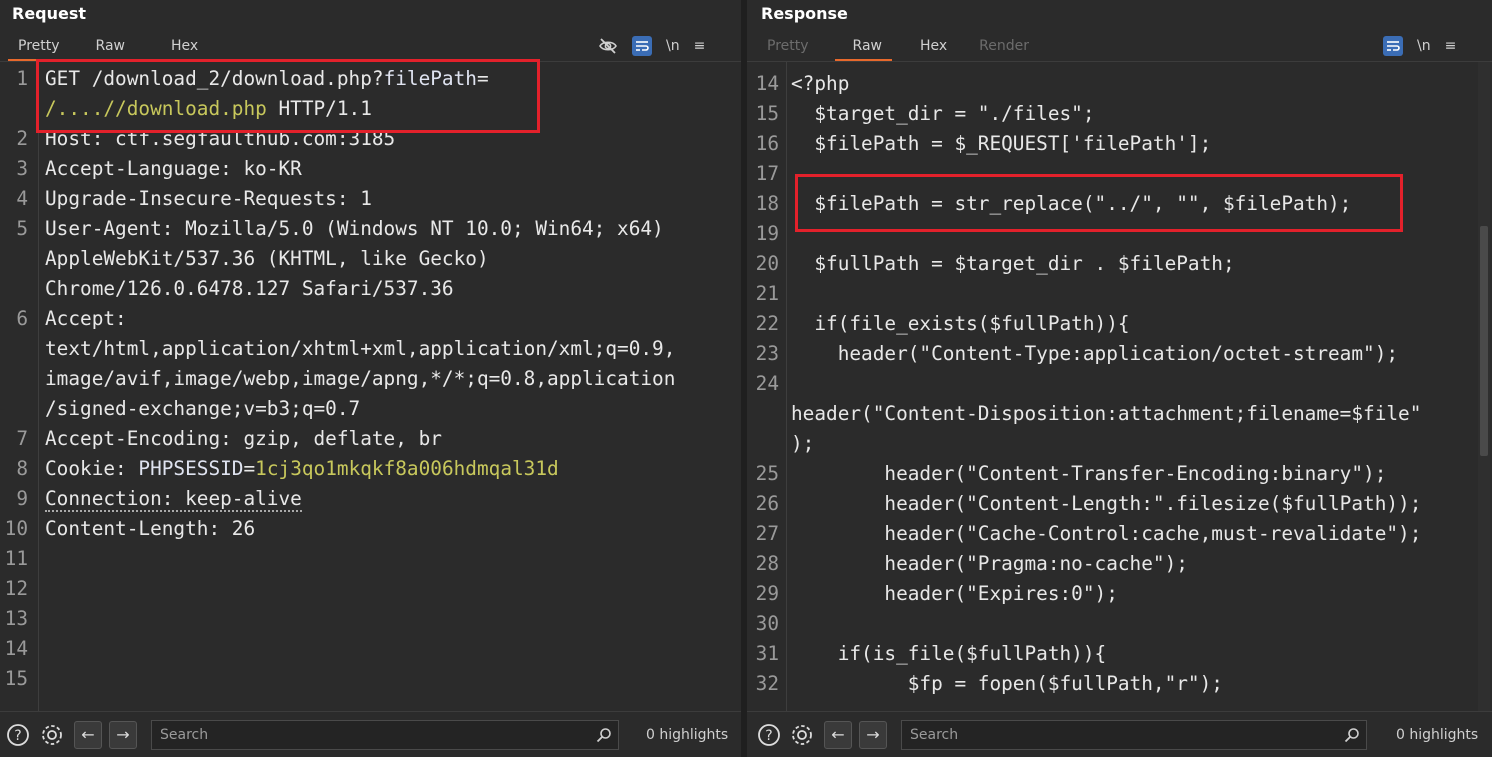 This screenshot has height=757, width=1492. I want to click on code-token: AppleWebKit/537.36 (KHTML, like Gecko), so click(267, 258).